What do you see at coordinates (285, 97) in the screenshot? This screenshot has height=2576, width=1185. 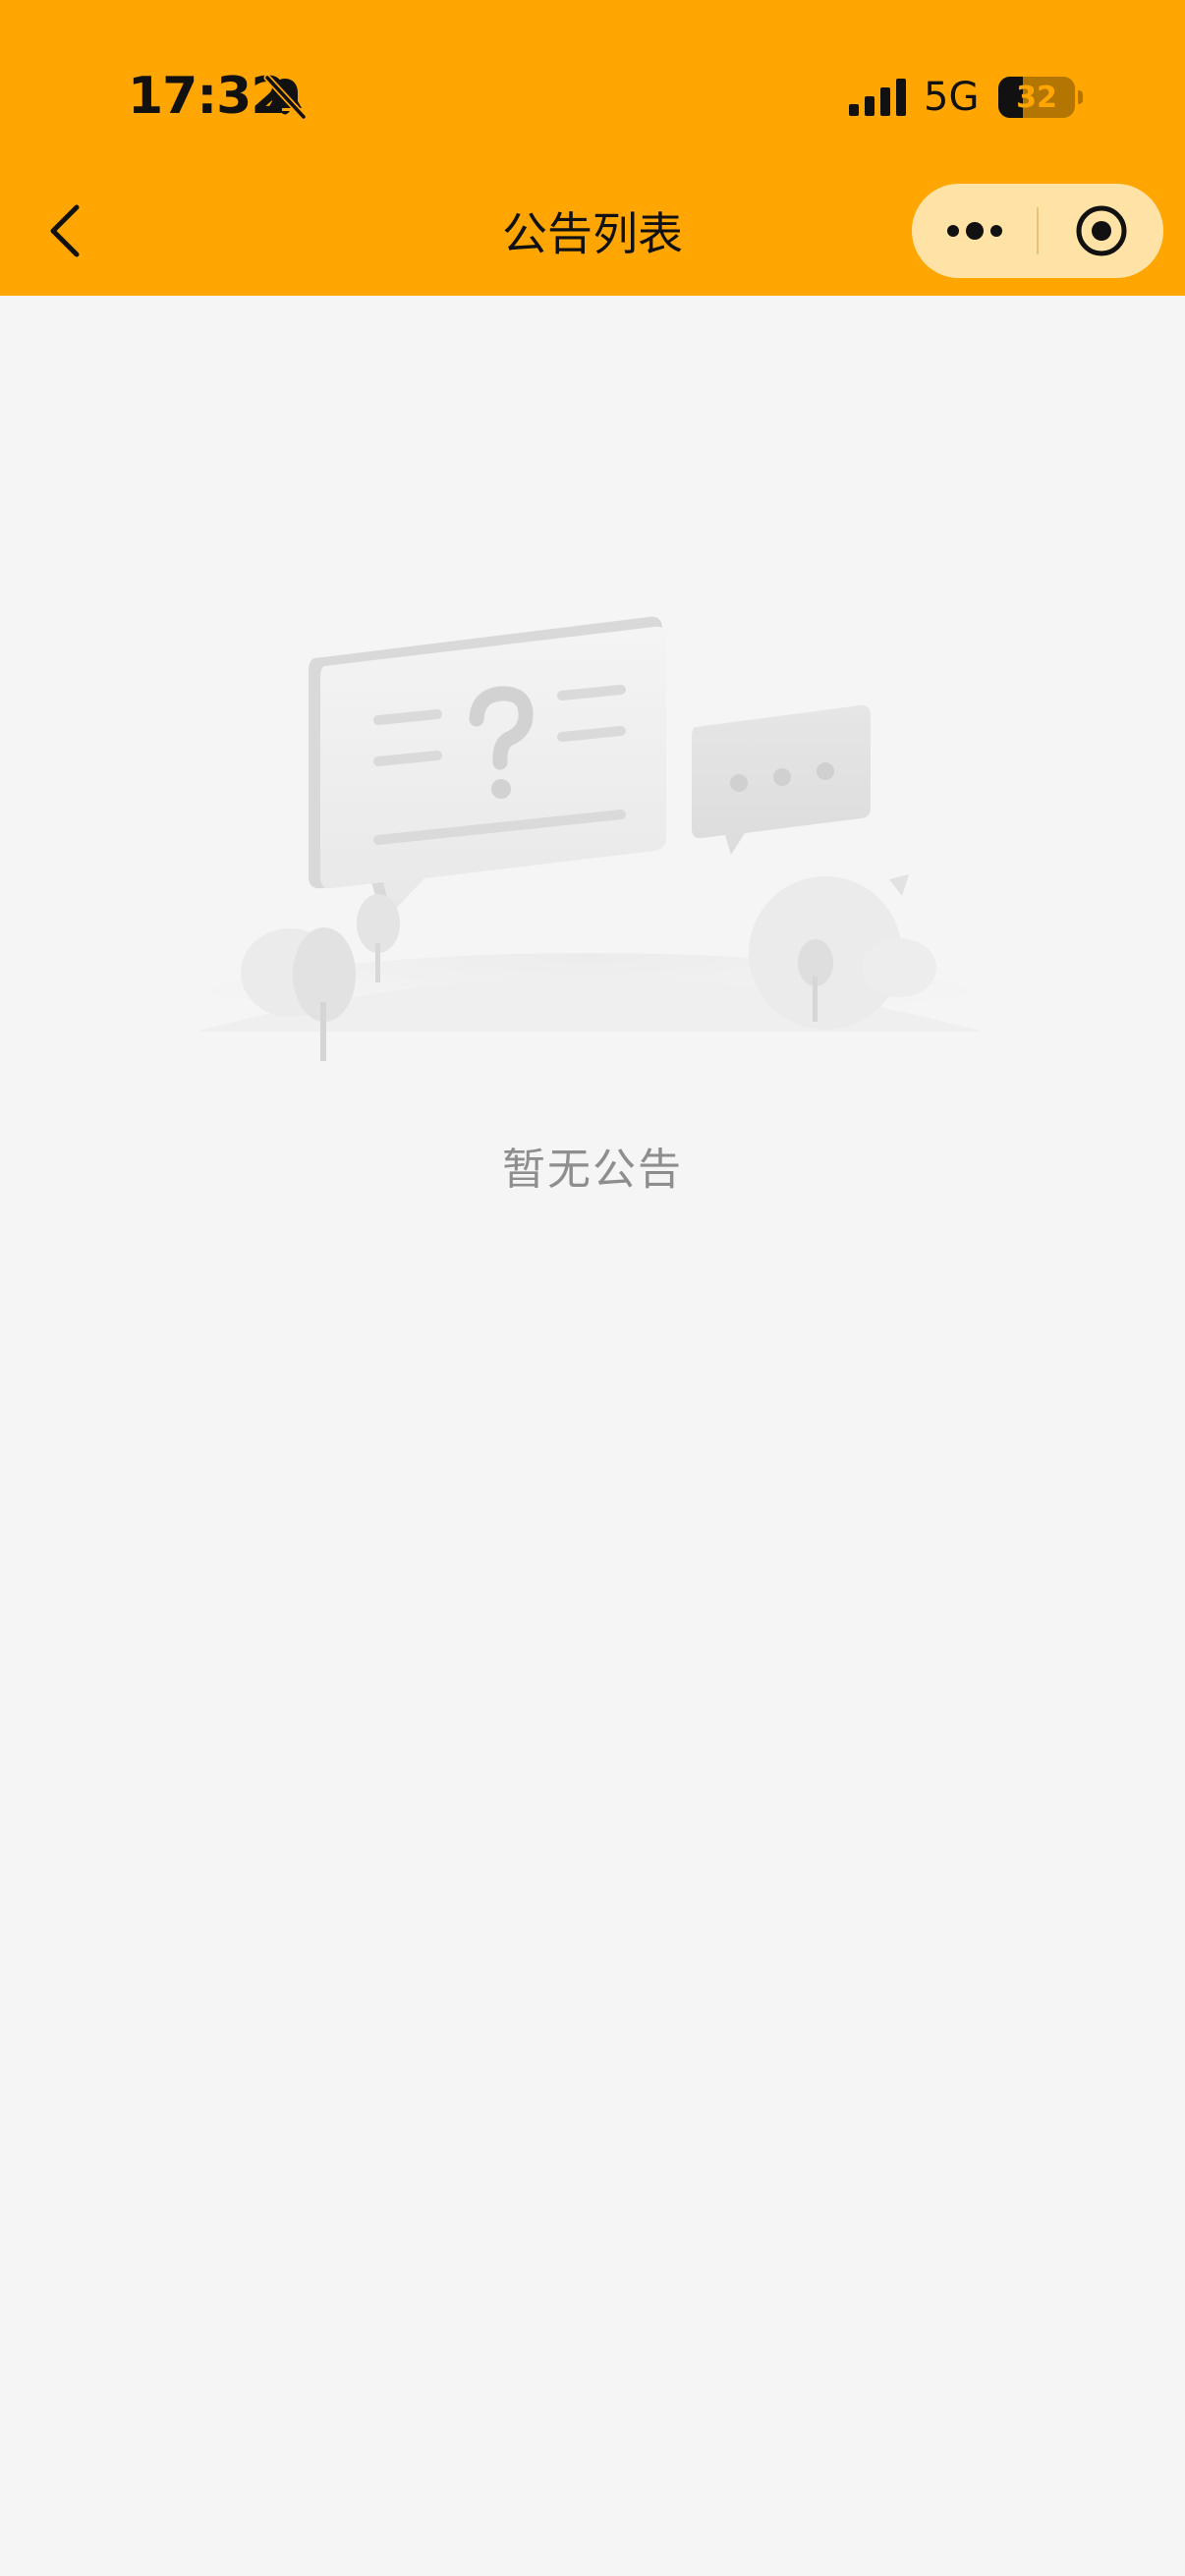 I see `bell-off-icon` at bounding box center [285, 97].